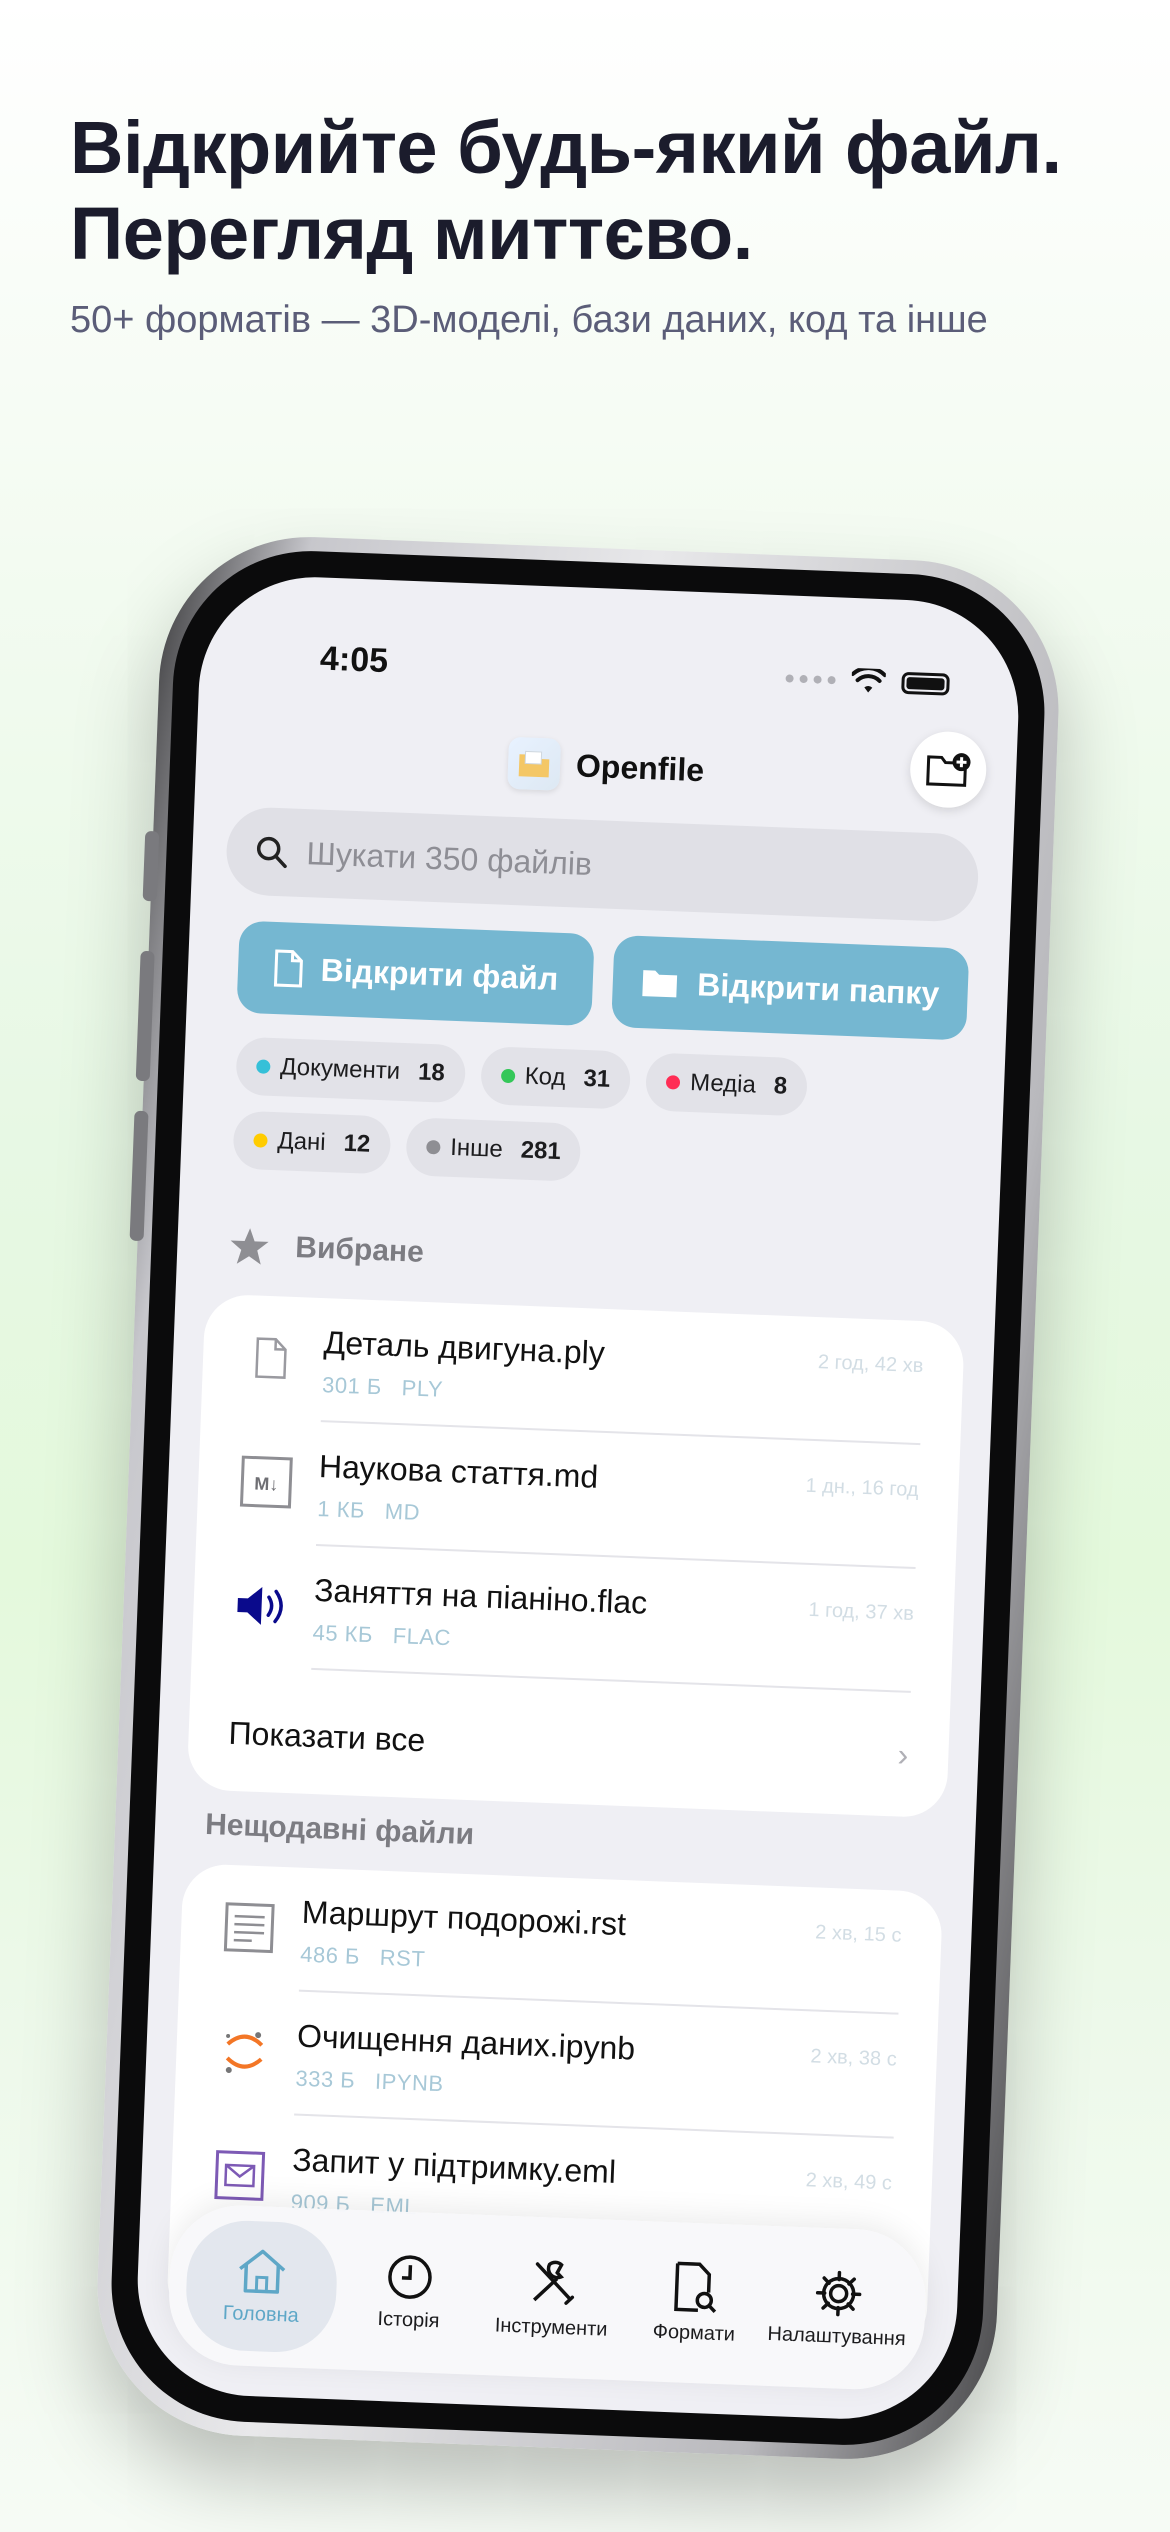 This screenshot has height=2532, width=1170. I want to click on wifi-icon, so click(869, 680).